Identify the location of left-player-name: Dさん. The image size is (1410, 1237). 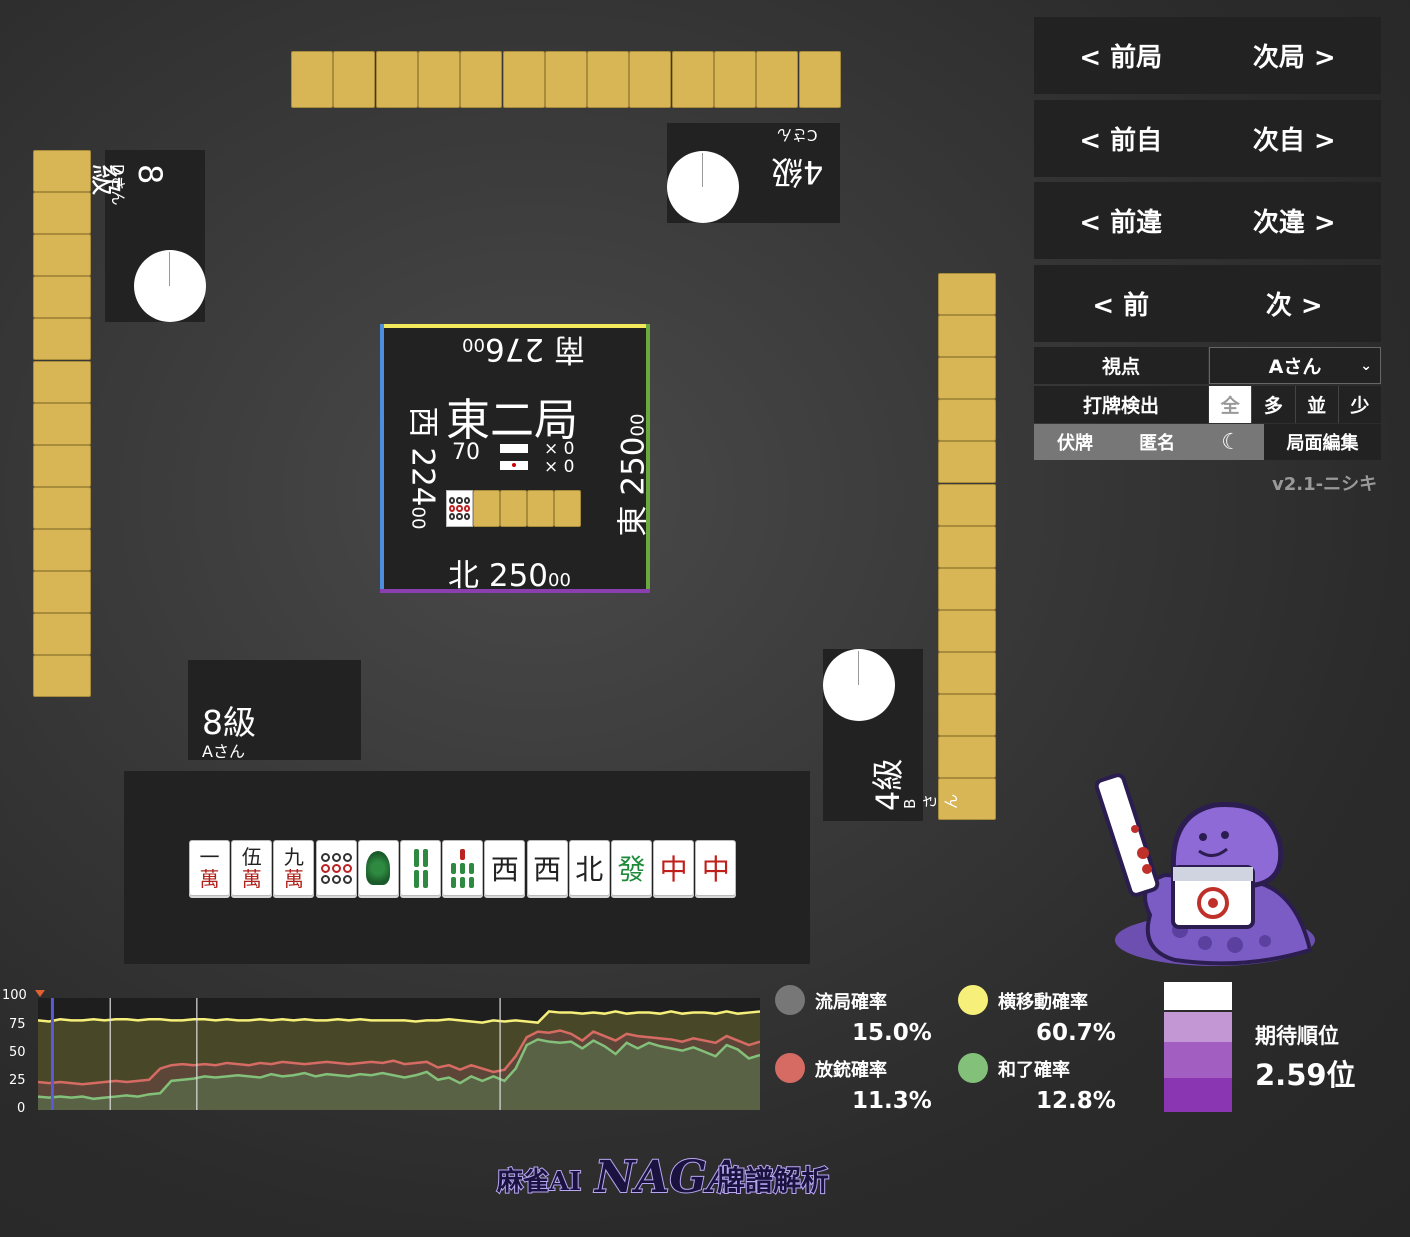
(118, 185).